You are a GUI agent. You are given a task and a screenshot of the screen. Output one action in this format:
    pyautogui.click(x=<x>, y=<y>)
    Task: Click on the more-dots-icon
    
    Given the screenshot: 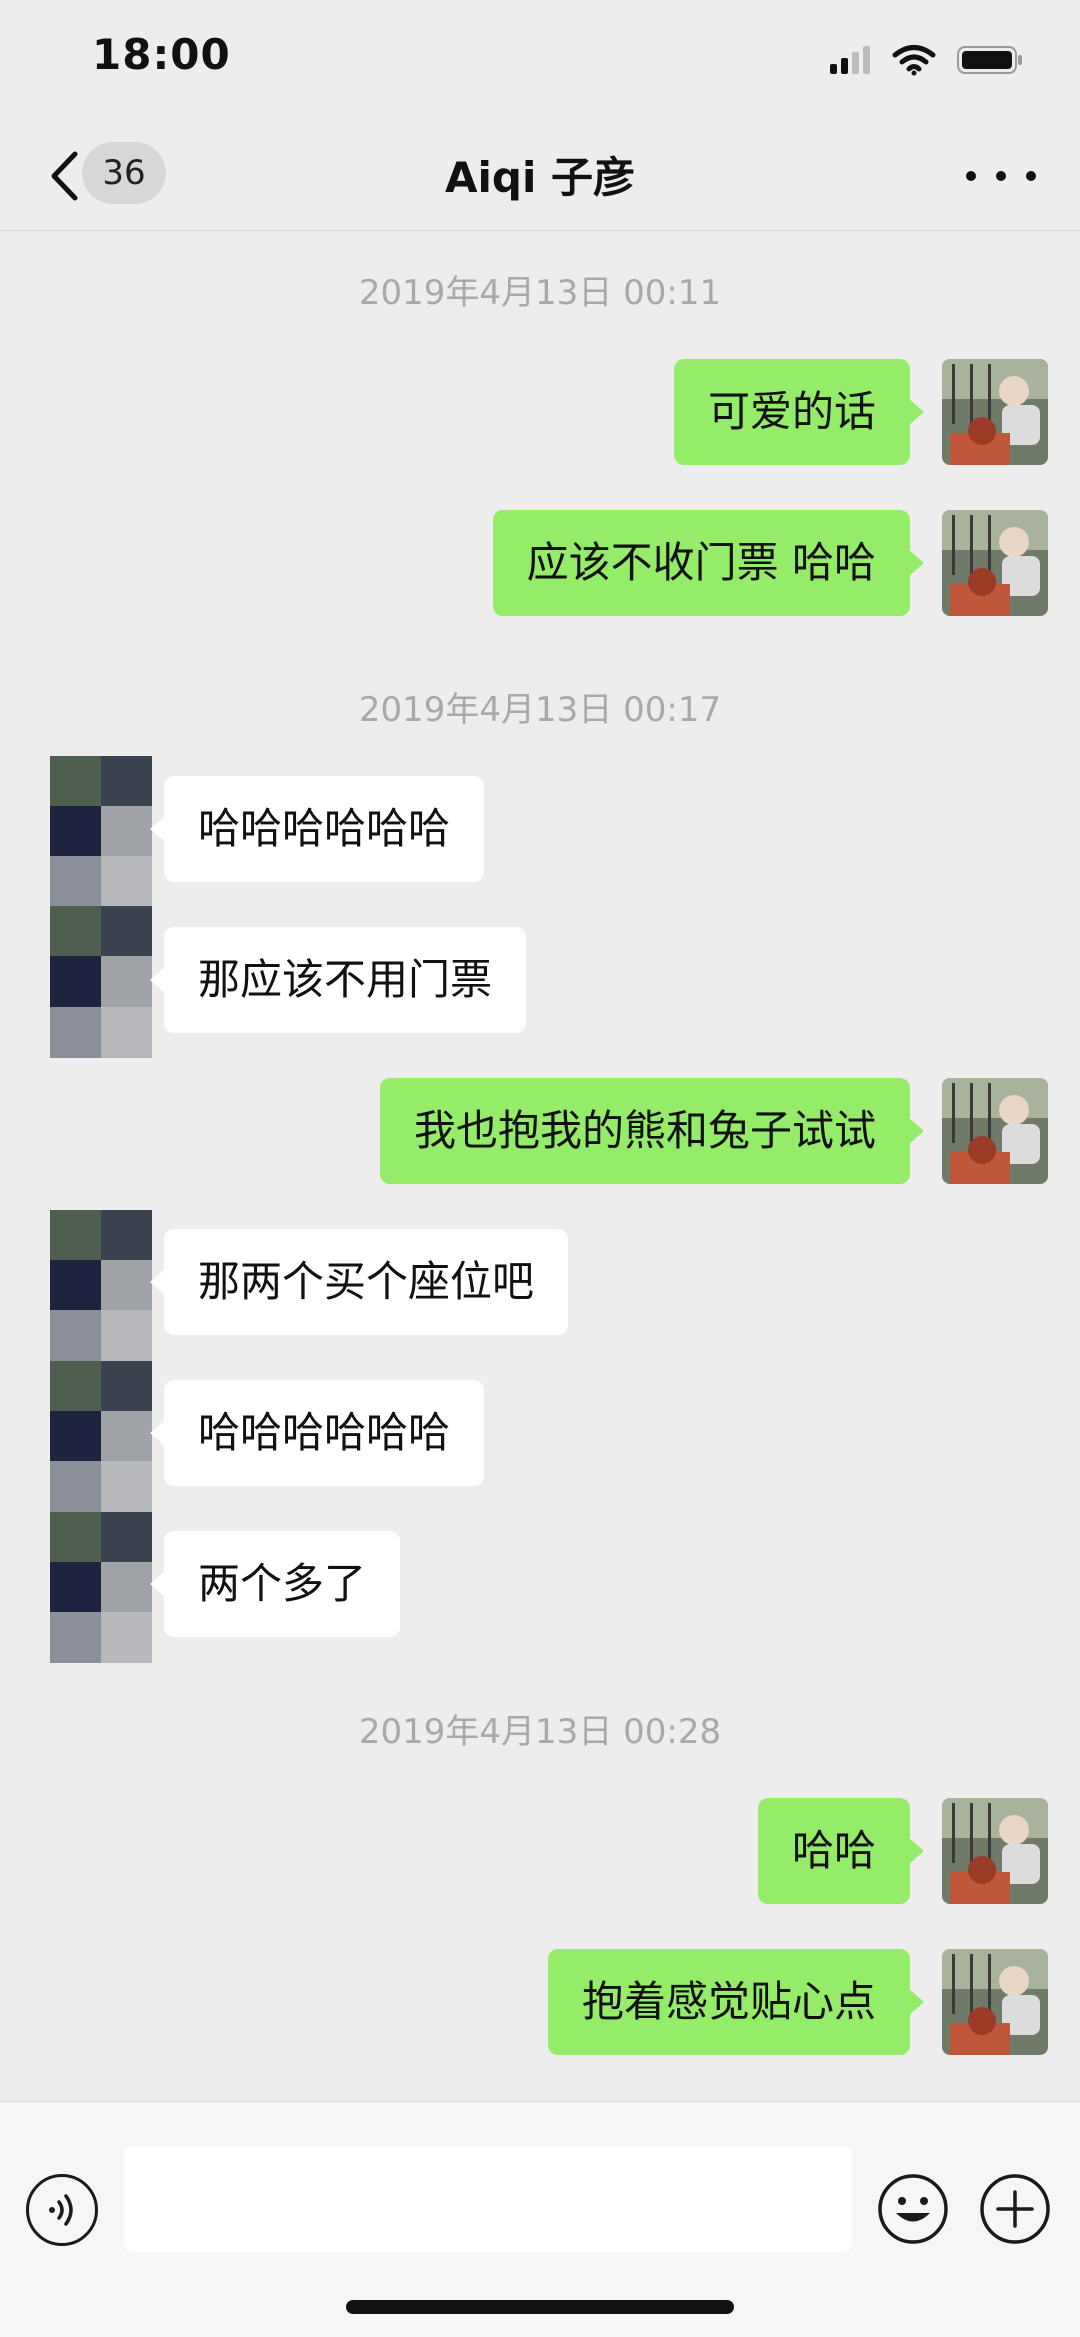 What is the action you would take?
    pyautogui.click(x=971, y=176)
    